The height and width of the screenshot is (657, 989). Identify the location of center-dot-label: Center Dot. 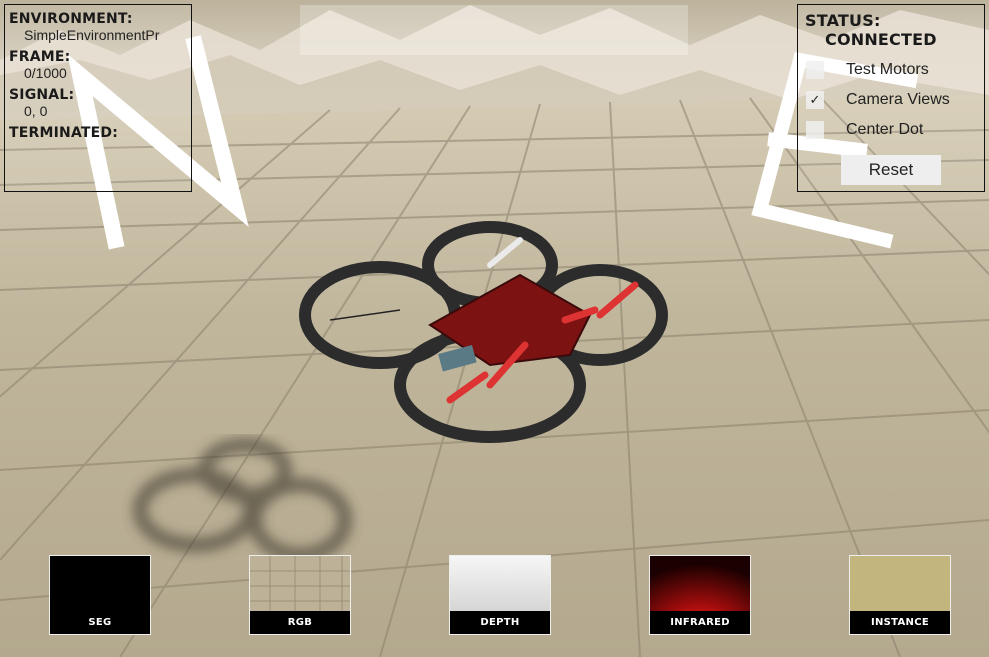
(885, 129).